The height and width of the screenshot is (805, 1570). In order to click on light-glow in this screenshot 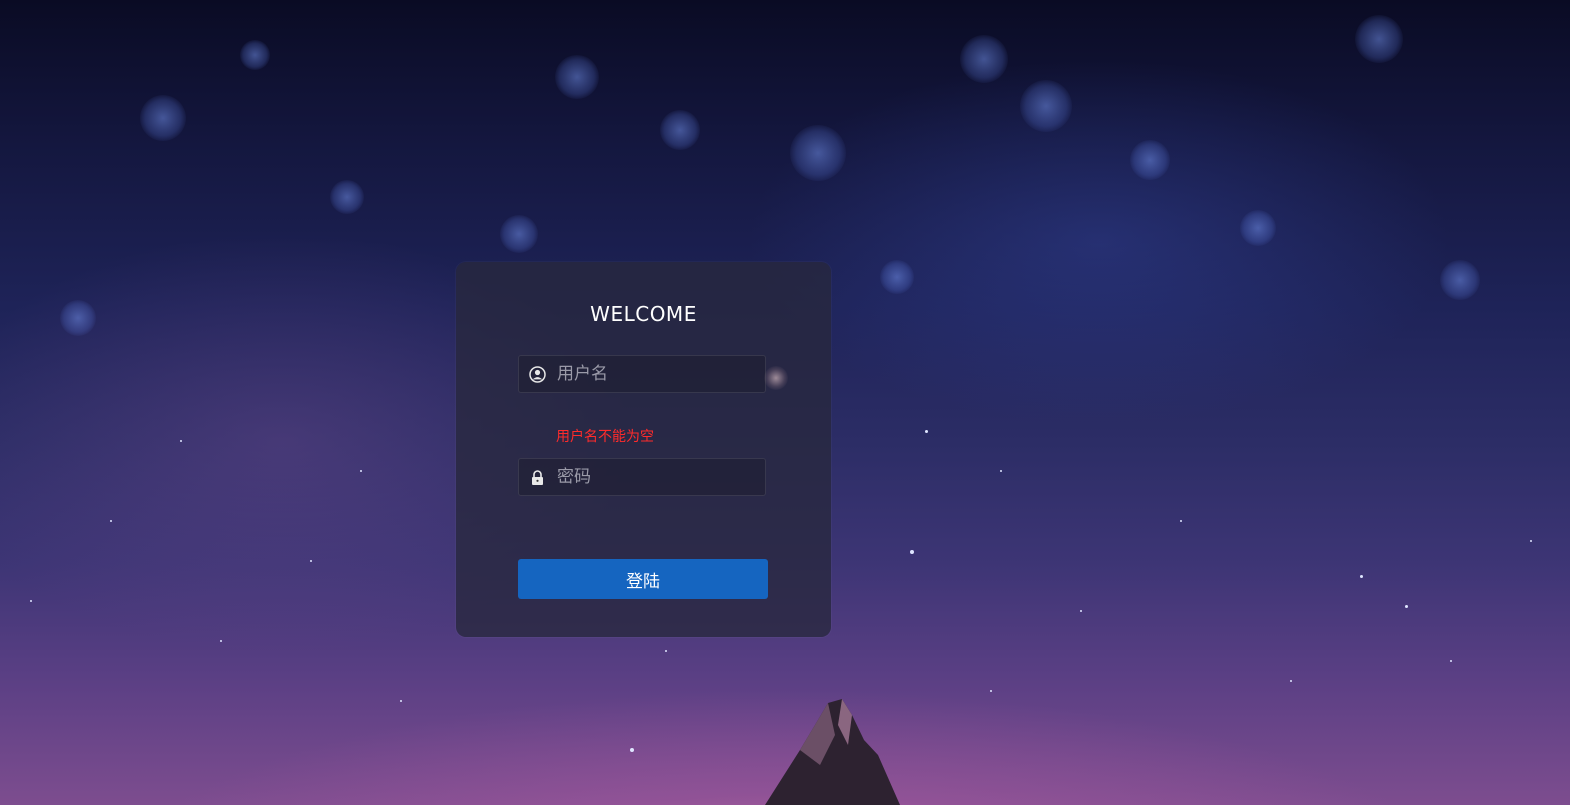, I will do `click(776, 378)`.